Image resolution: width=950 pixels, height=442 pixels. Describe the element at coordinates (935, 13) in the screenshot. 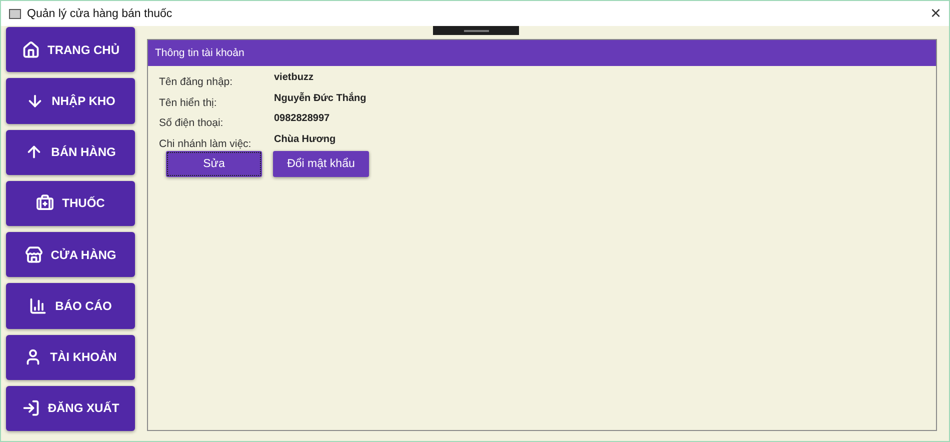

I see `close-button: ×` at that location.